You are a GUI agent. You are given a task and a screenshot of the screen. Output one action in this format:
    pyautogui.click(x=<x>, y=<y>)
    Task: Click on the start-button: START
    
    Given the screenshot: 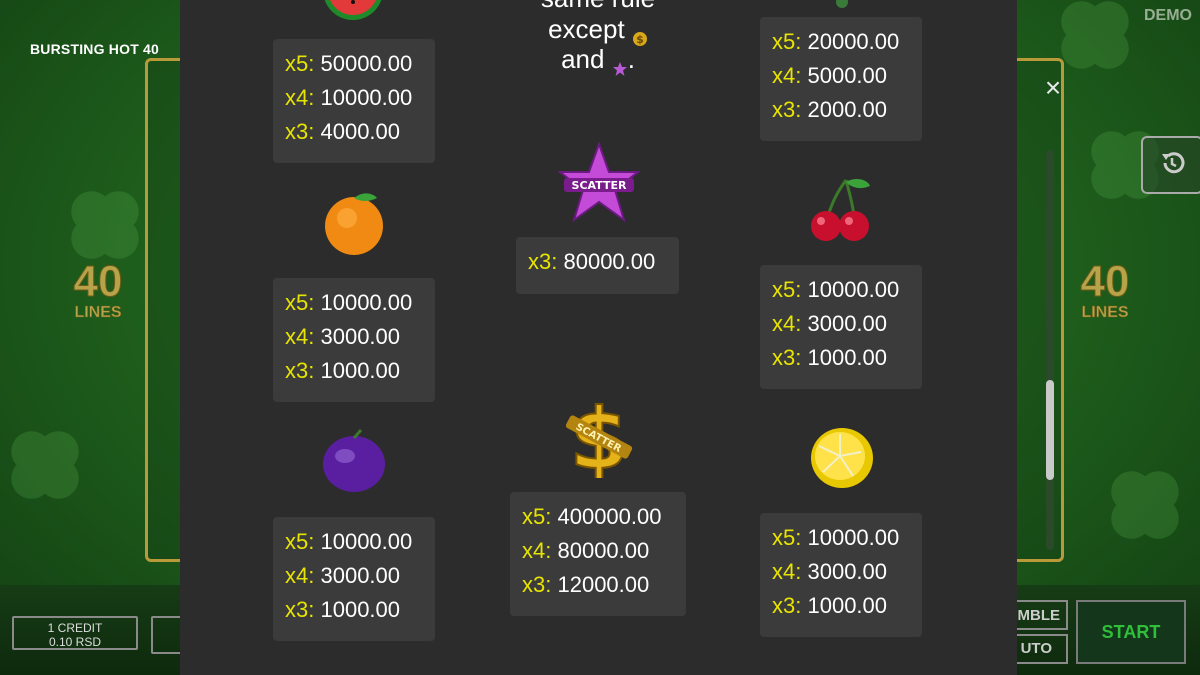 What is the action you would take?
    pyautogui.click(x=1131, y=632)
    